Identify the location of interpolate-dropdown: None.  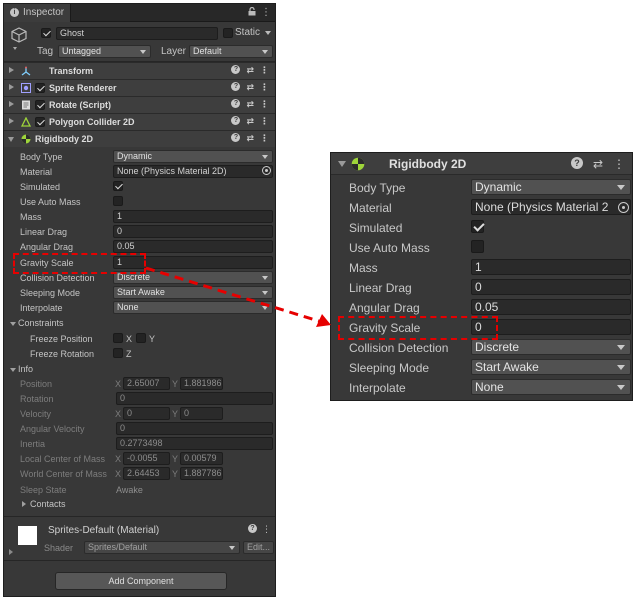
(193, 307).